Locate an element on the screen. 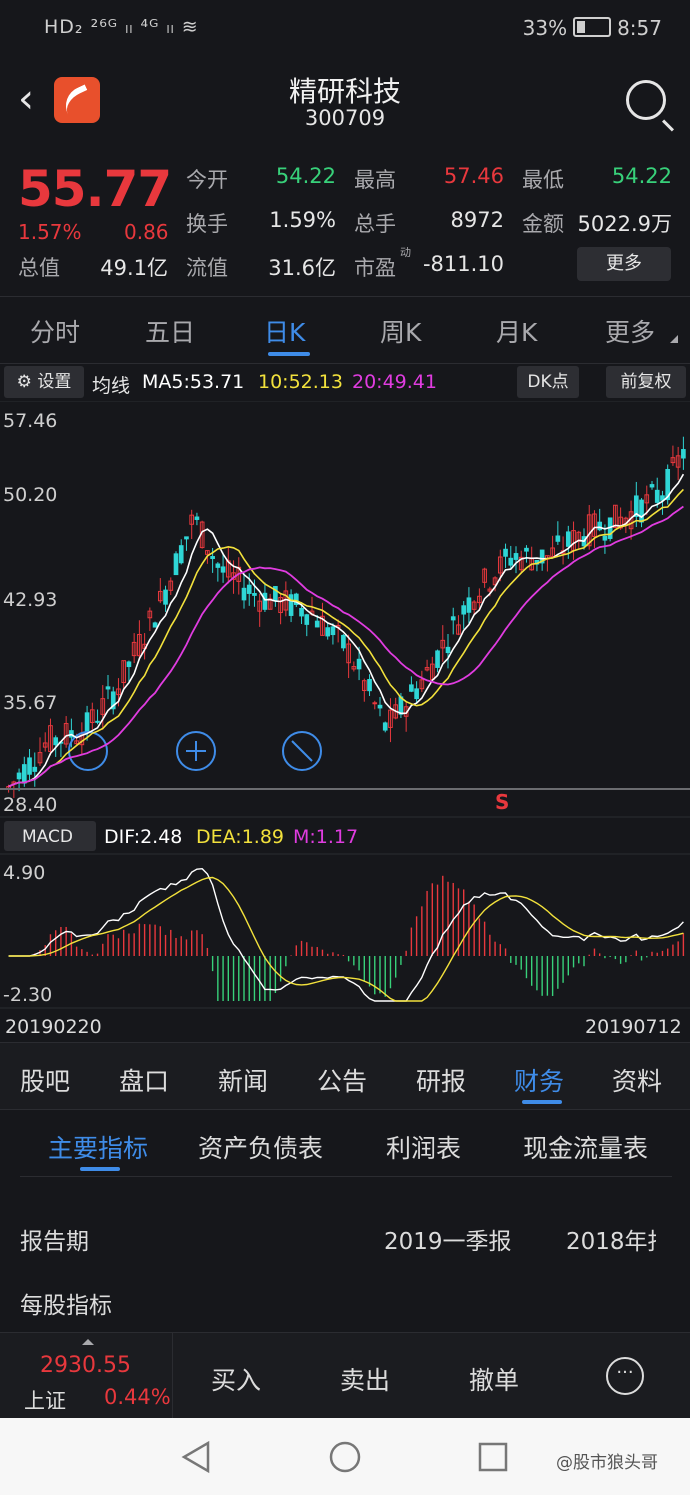 This screenshot has width=690, height=1495. tab-pankou: 盘口 is located at coordinates (144, 1080).